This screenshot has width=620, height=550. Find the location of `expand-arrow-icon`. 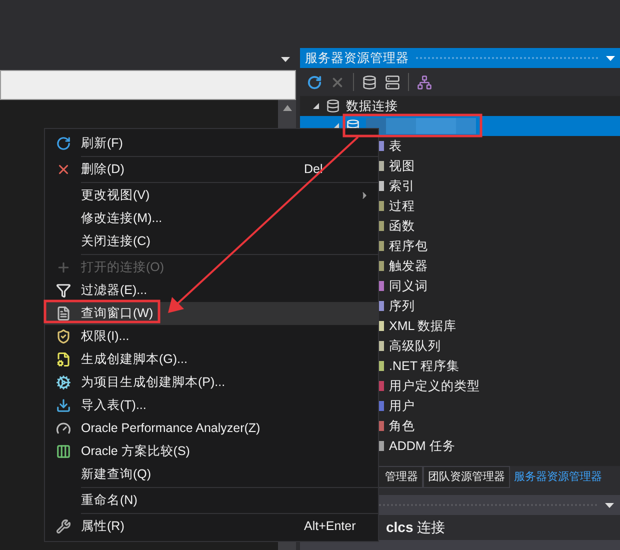

expand-arrow-icon is located at coordinates (316, 106).